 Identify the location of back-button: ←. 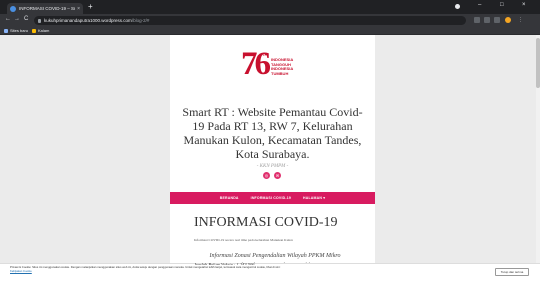
(8, 19).